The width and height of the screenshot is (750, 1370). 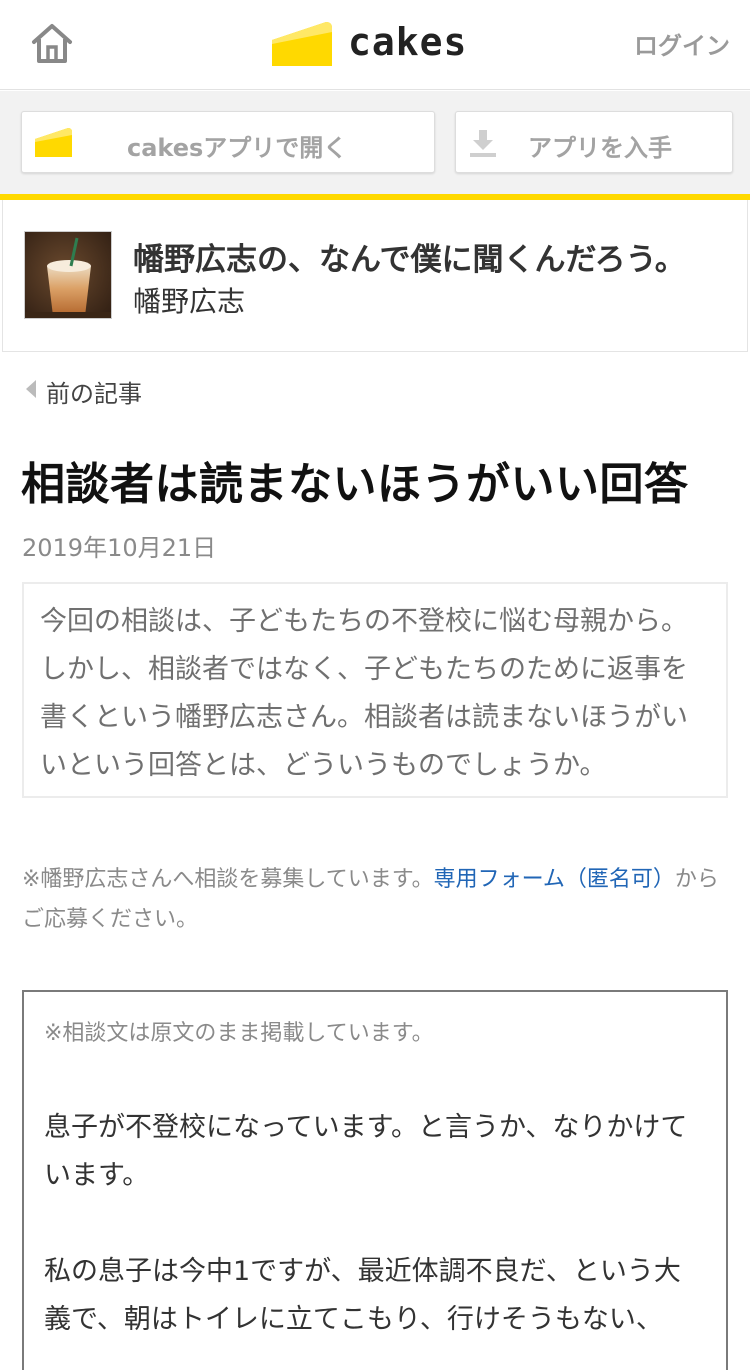 I want to click on coffee-photo-icon, so click(x=68, y=275).